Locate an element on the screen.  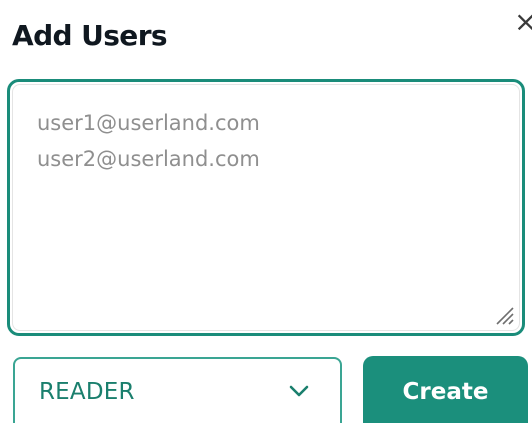
close-icon: × is located at coordinates (523, 22).